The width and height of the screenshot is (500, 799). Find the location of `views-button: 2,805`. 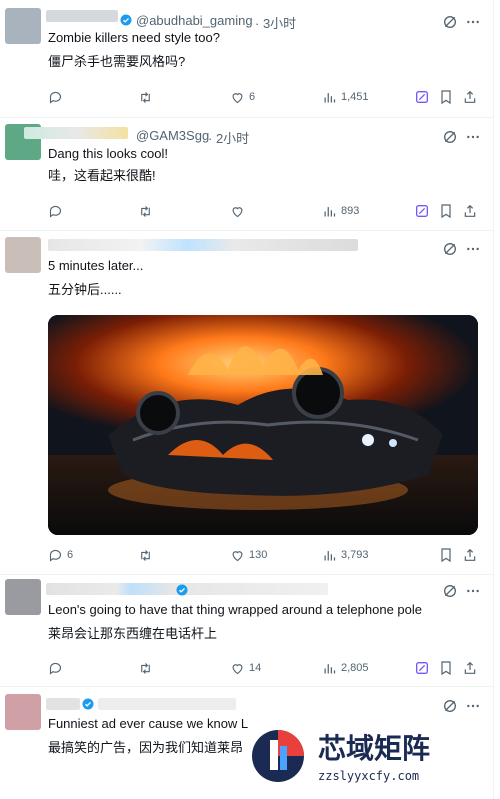

views-button: 2,805 is located at coordinates (345, 668).